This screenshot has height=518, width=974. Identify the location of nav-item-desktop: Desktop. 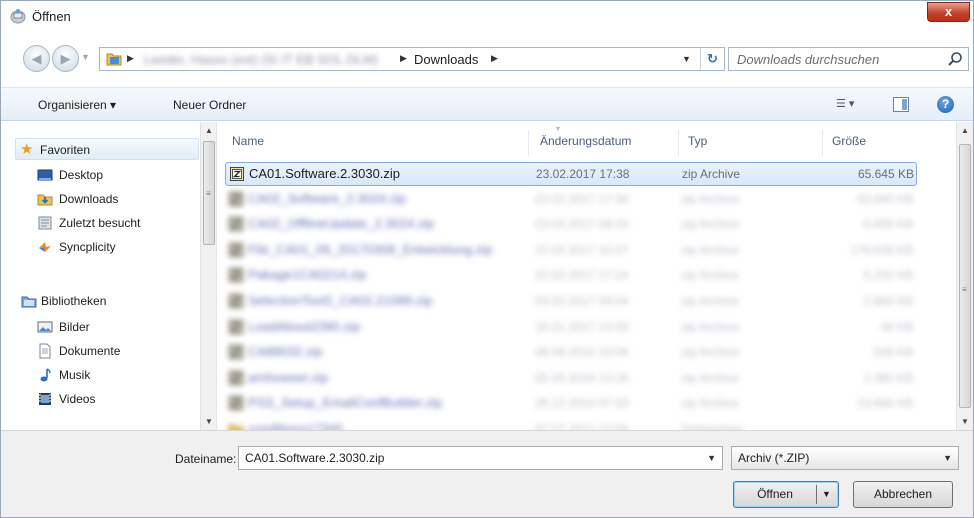
(101, 175).